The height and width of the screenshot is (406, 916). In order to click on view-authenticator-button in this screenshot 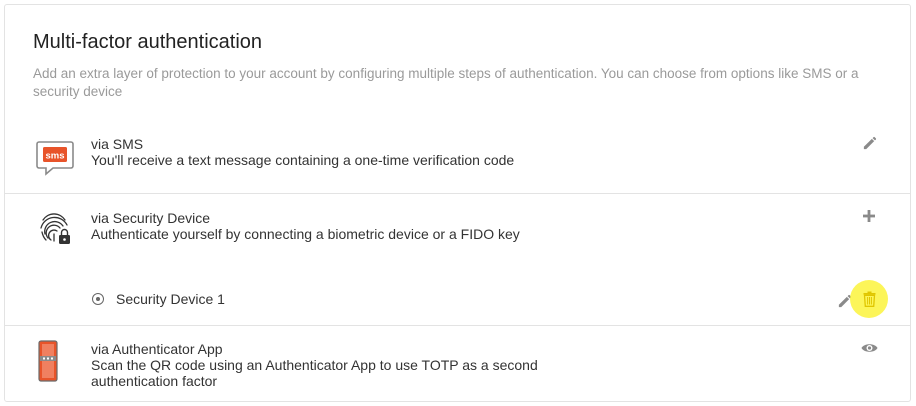, I will do `click(869, 348)`.